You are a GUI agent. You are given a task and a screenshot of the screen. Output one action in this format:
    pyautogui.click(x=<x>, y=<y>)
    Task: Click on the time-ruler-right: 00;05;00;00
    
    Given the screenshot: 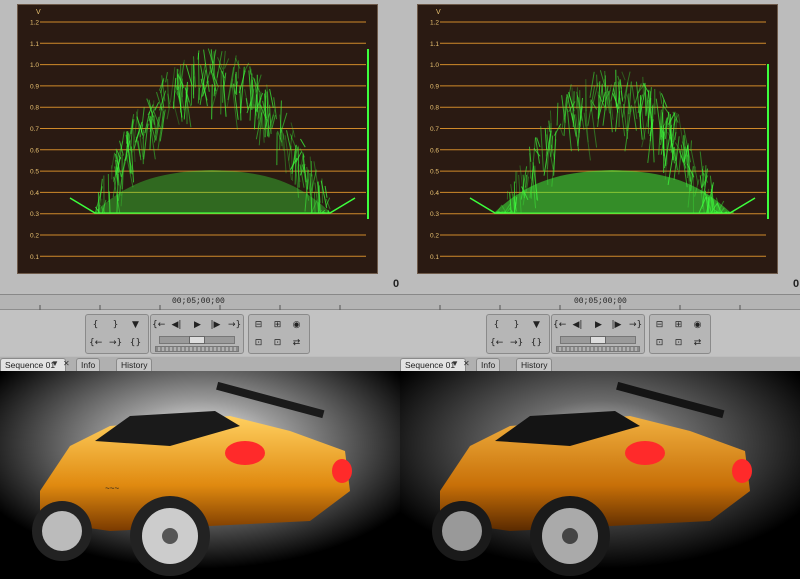 What is the action you would take?
    pyautogui.click(x=600, y=302)
    